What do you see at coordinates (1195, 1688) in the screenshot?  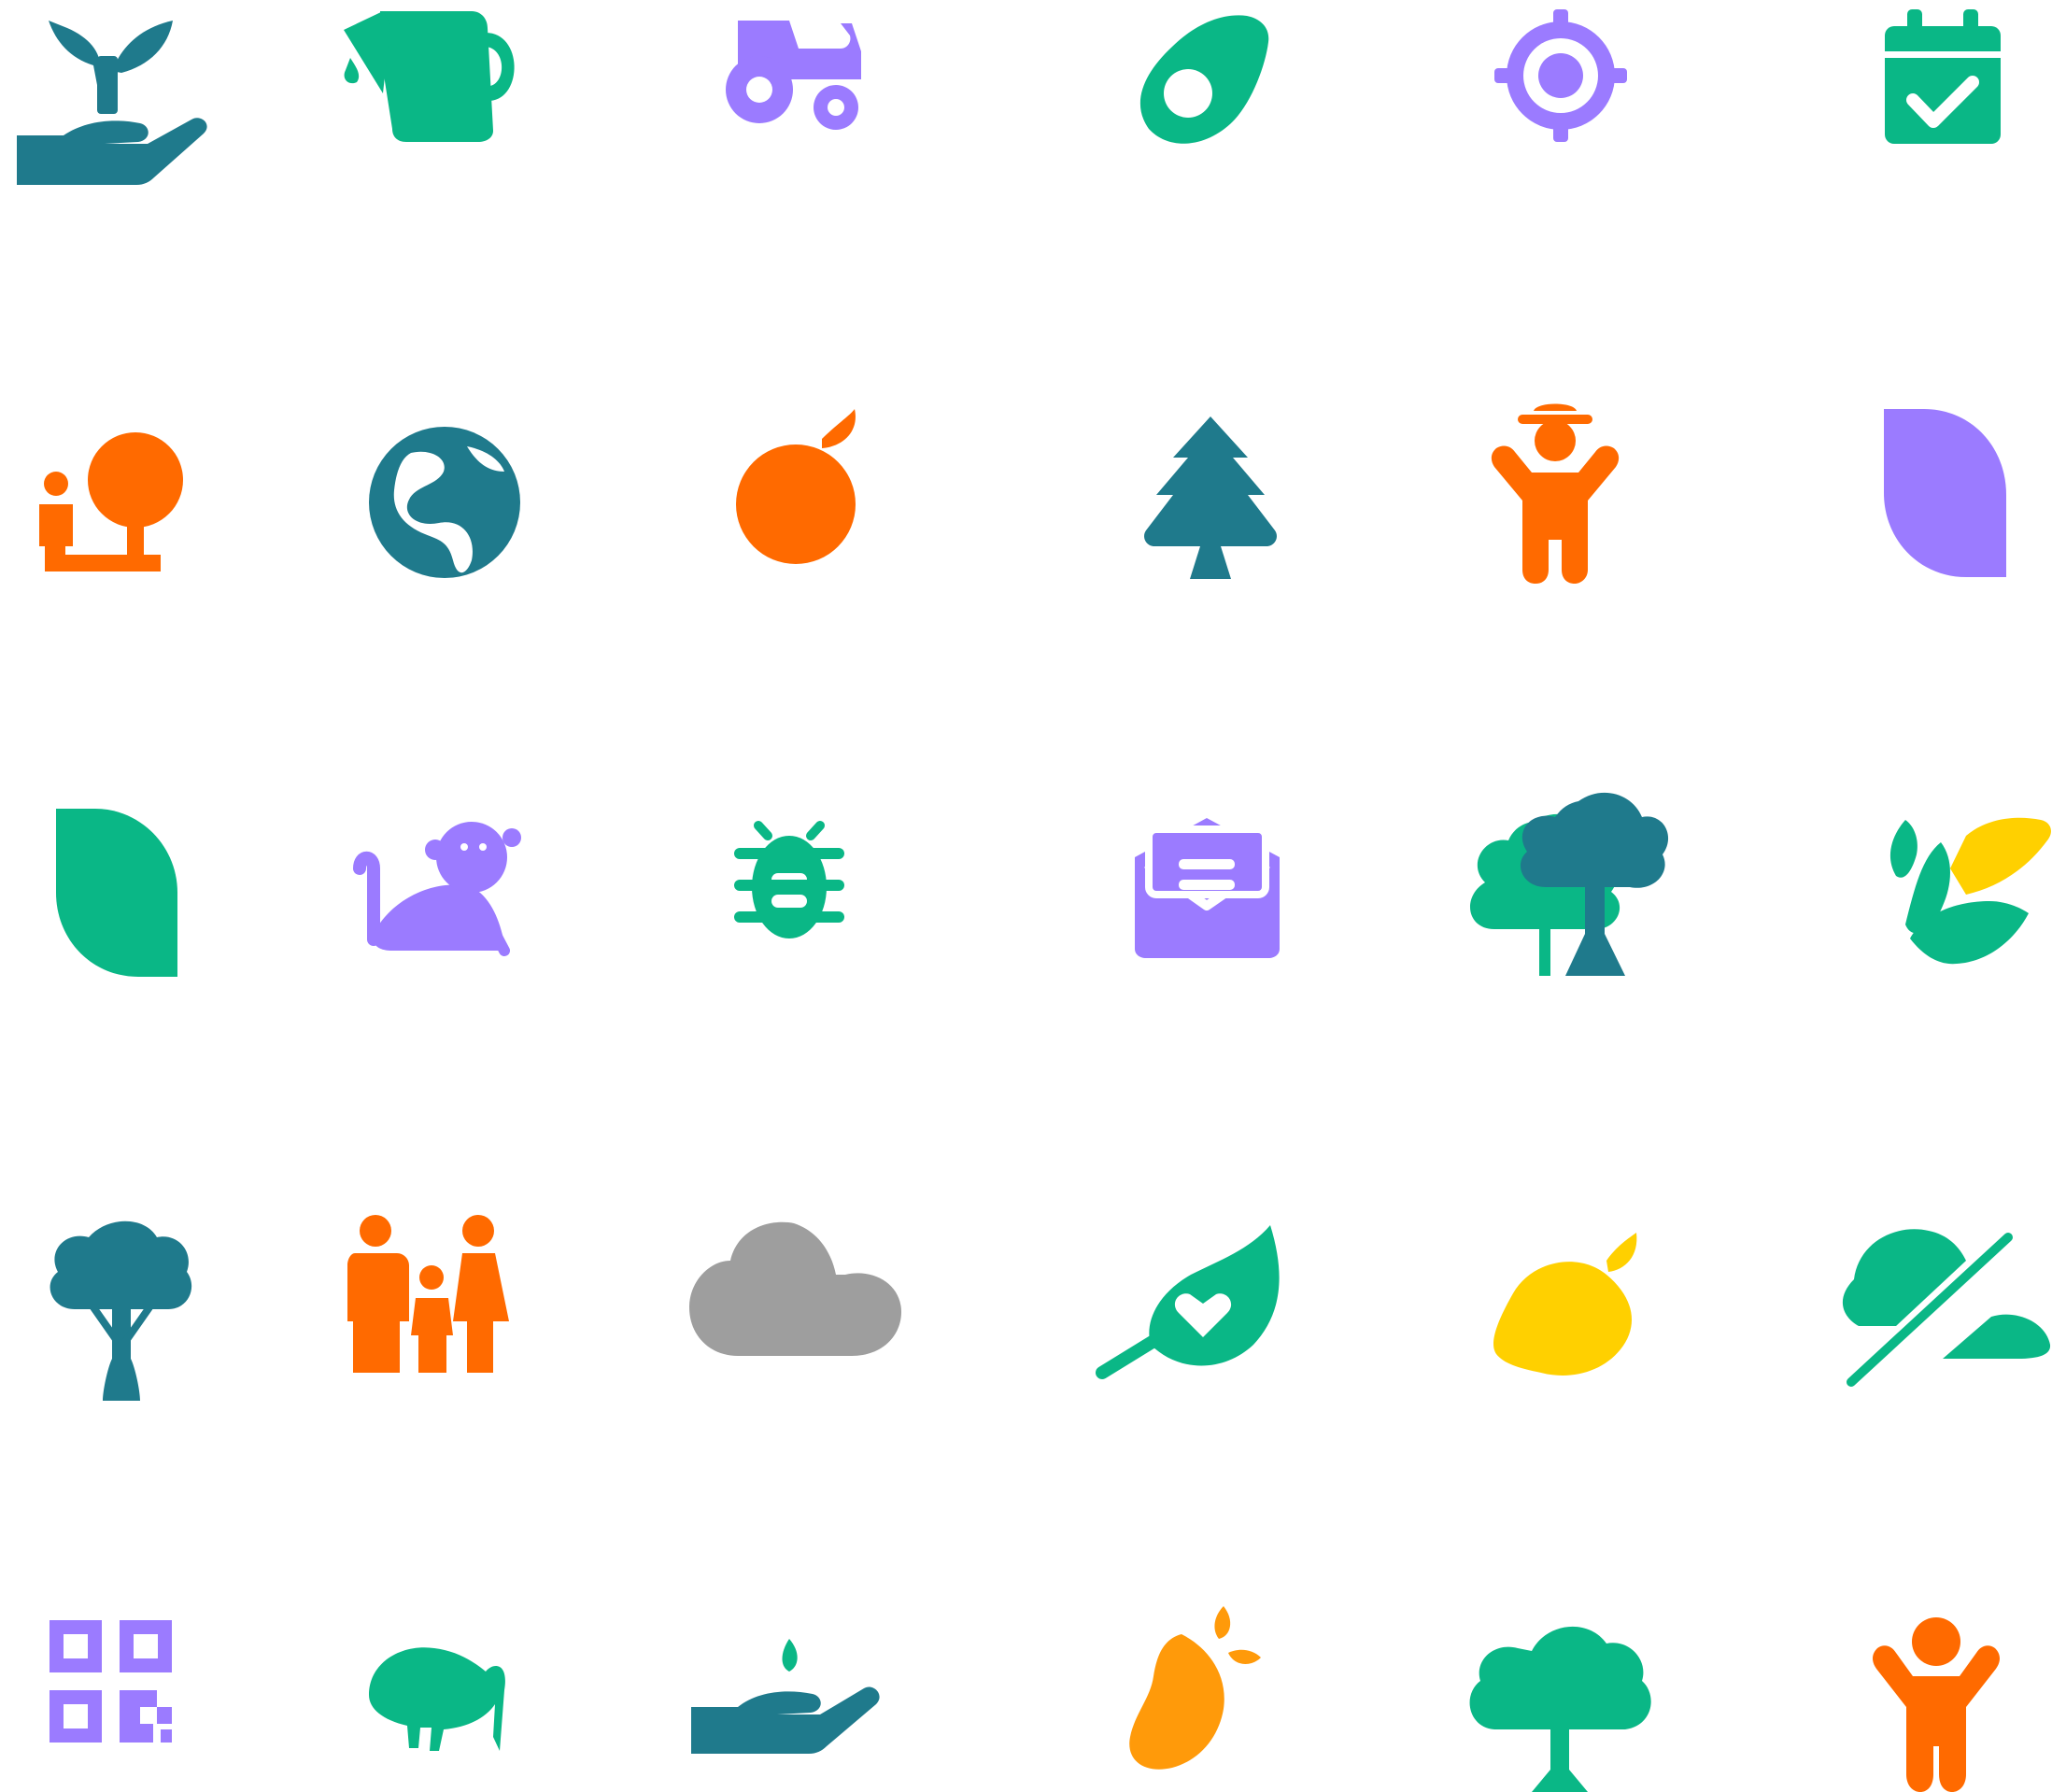 I see `mango-icon` at bounding box center [1195, 1688].